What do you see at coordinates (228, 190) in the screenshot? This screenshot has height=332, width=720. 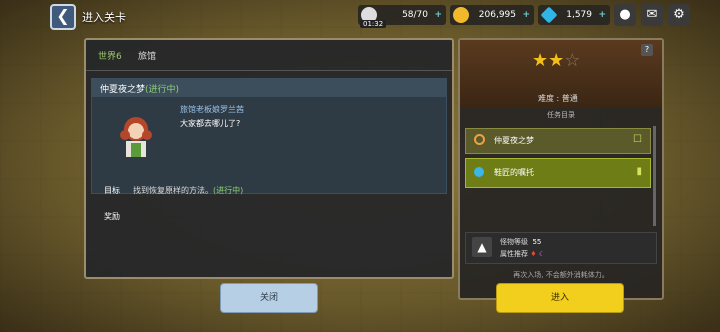 I see `goal-status: (进行中)` at bounding box center [228, 190].